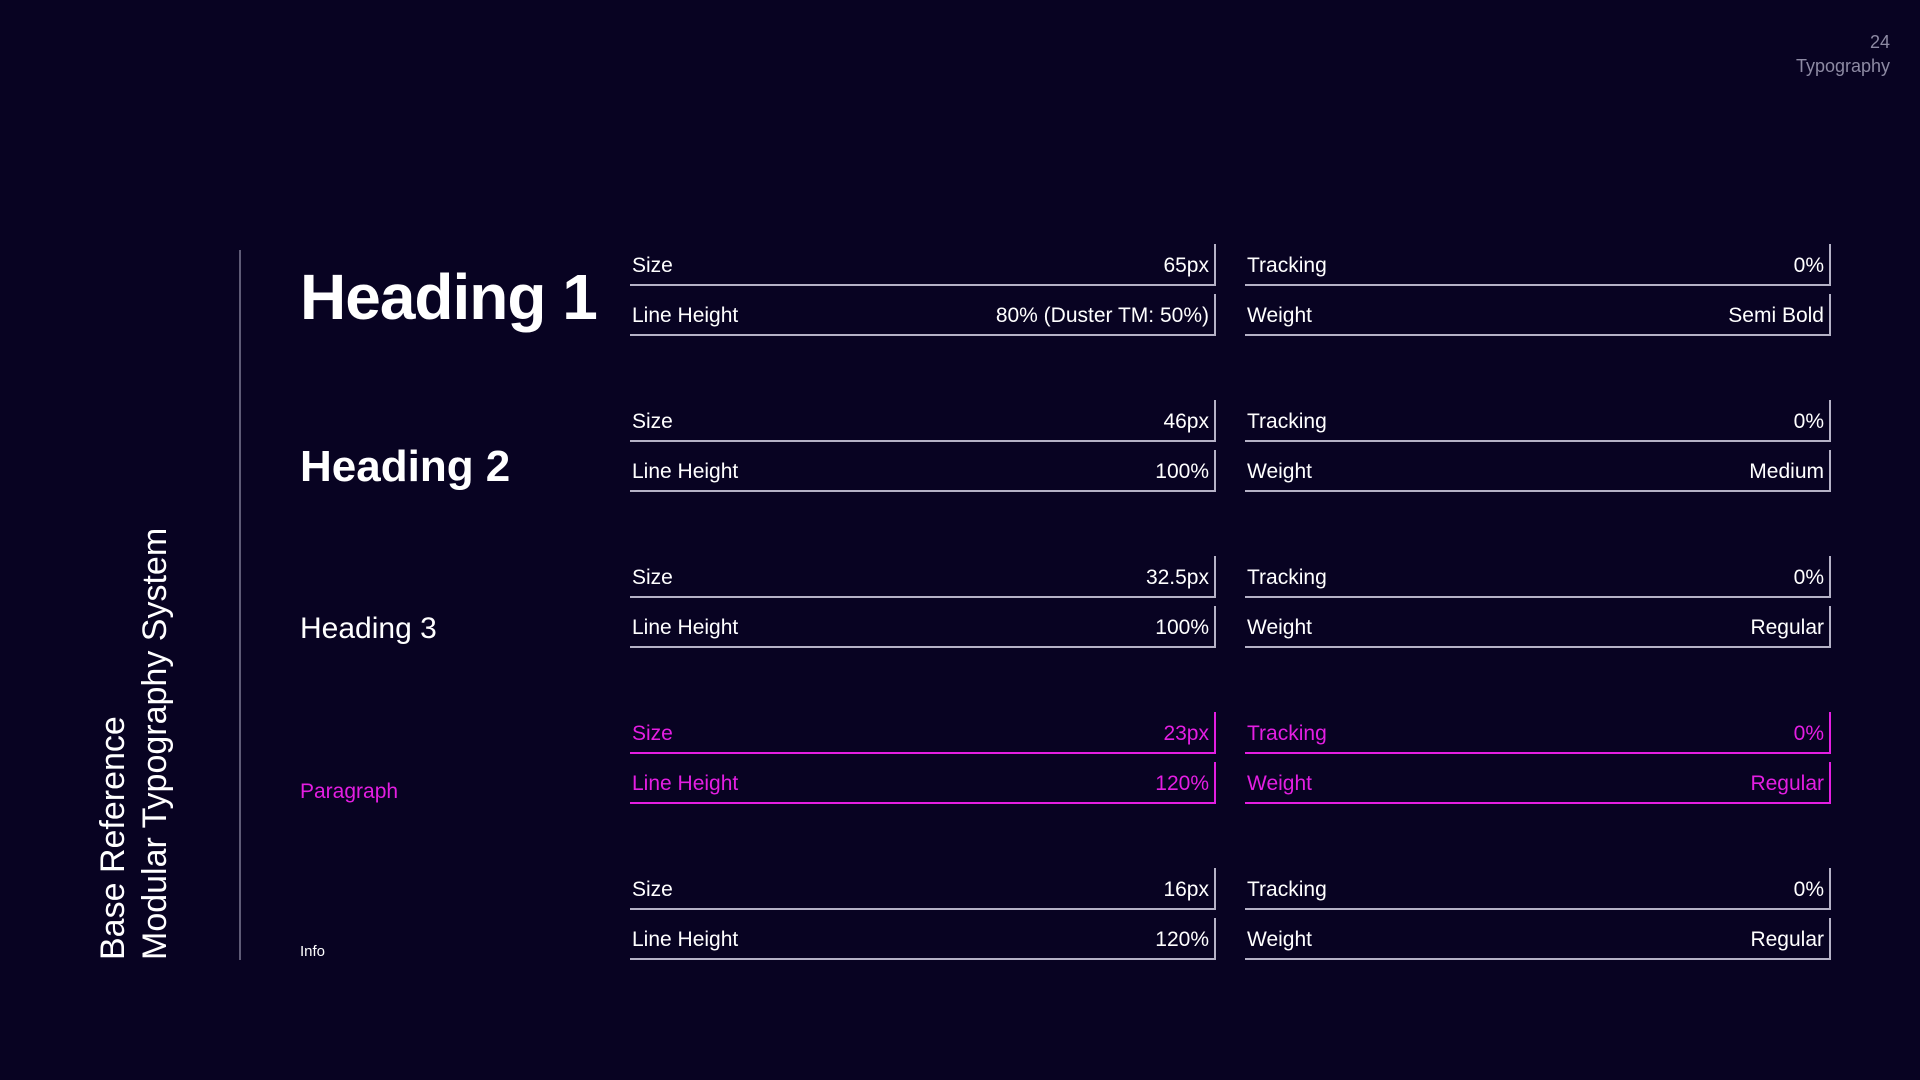  What do you see at coordinates (923, 783) in the screenshot?
I see `spec-line-height-paragraph: Line Height 120%` at bounding box center [923, 783].